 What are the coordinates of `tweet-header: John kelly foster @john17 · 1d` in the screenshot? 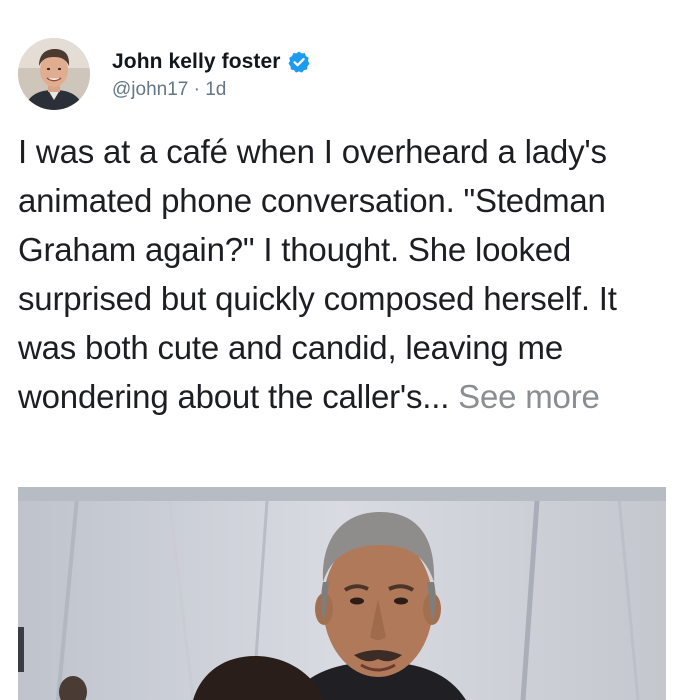 It's located at (164, 74).